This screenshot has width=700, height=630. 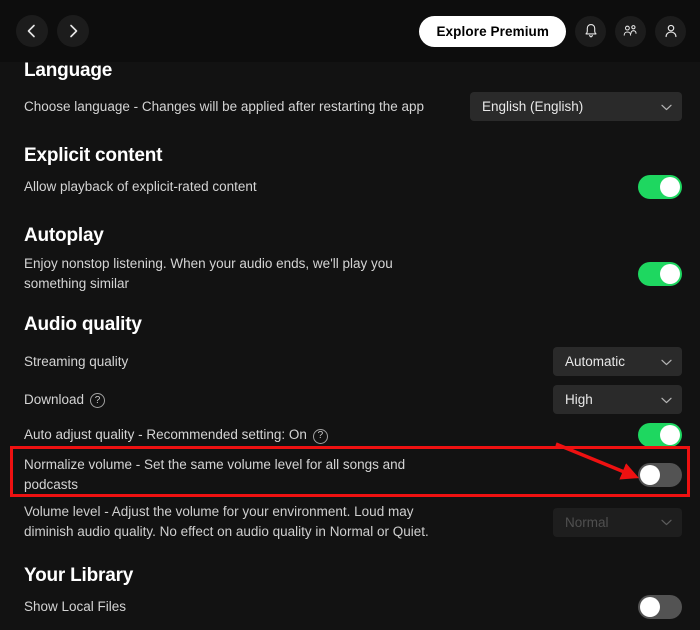 I want to click on row-streaming-quality: Streaming quality Automatic, so click(x=353, y=361).